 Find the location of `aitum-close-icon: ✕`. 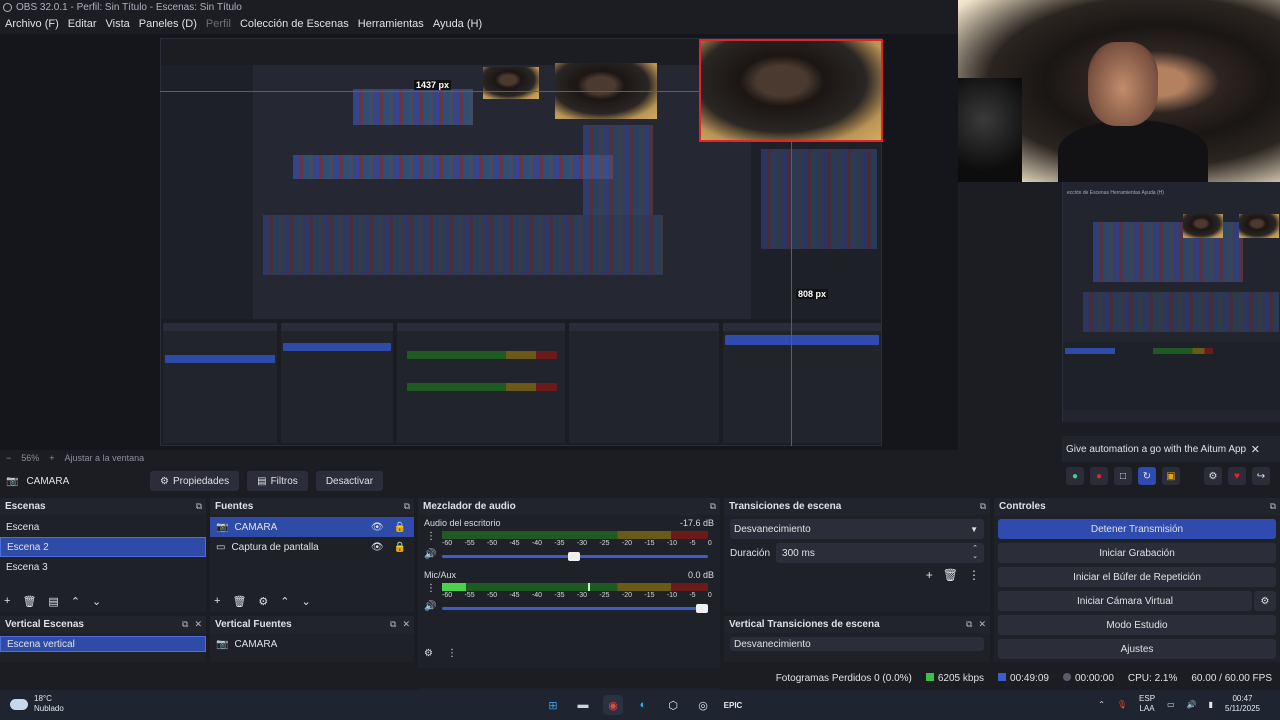

aitum-close-icon: ✕ is located at coordinates (1255, 449).